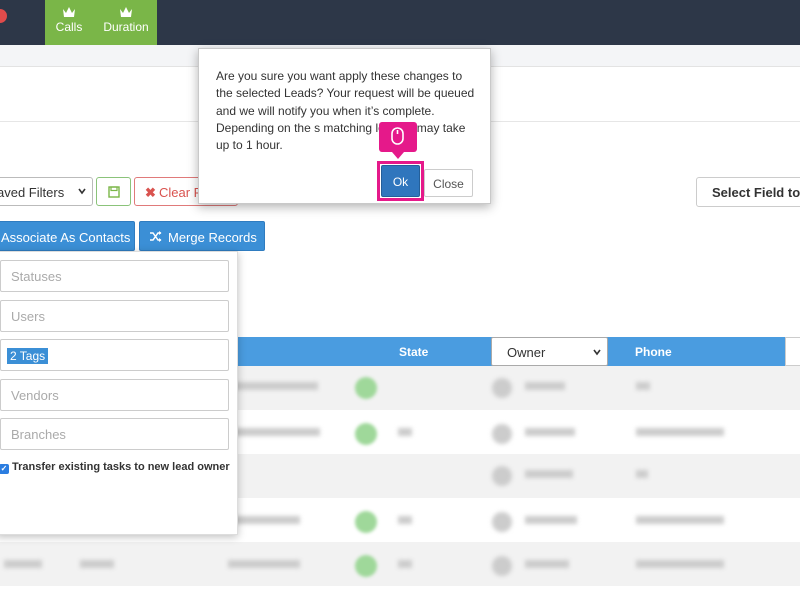 The image size is (800, 600). What do you see at coordinates (114, 276) in the screenshot?
I see `statuses-field: Statuses` at bounding box center [114, 276].